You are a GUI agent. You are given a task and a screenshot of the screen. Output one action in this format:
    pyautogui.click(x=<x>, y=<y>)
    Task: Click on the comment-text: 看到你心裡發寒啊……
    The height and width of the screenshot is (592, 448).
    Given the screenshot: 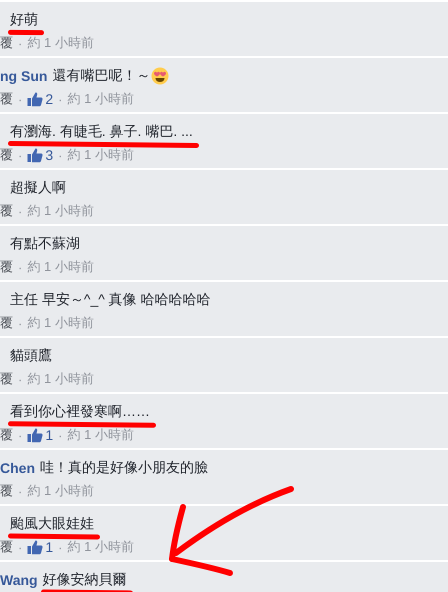 What is the action you would take?
    pyautogui.click(x=80, y=411)
    